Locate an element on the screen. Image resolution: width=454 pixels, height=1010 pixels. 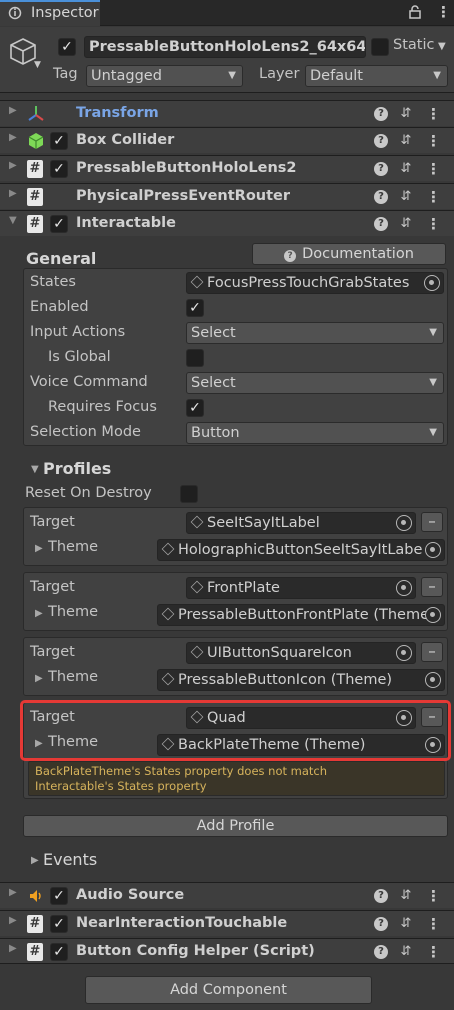
cube-dropdown-icon: ▼ is located at coordinates (37, 65).